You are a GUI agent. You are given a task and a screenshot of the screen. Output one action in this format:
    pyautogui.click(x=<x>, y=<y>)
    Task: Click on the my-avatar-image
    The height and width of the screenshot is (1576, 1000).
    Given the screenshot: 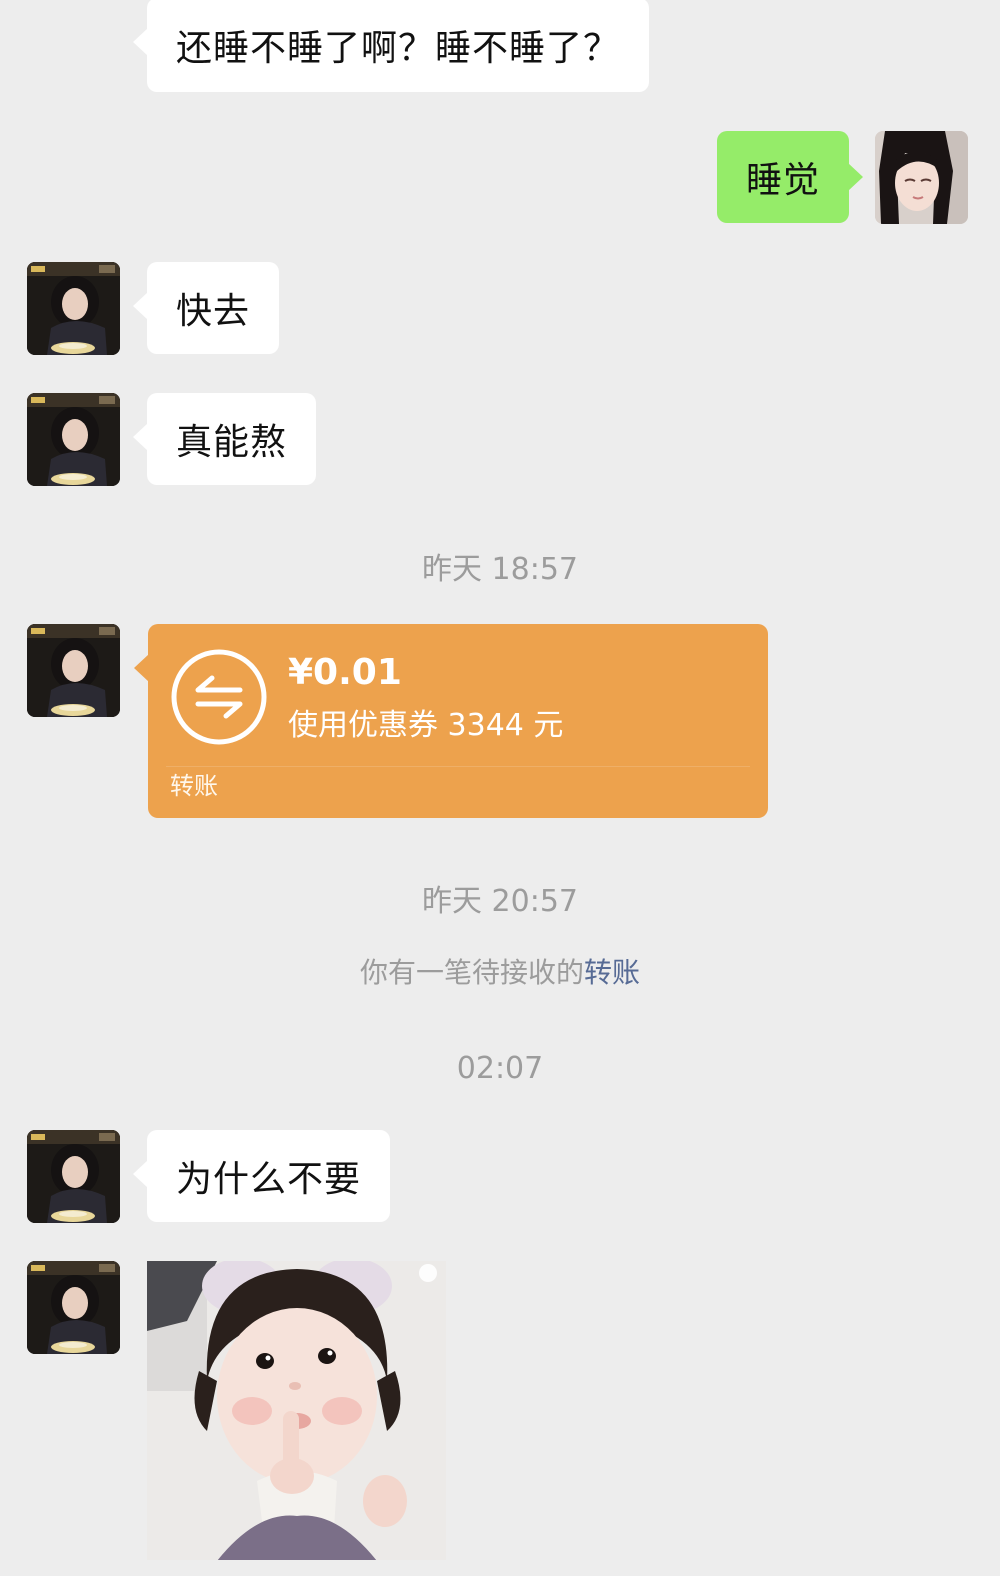 What is the action you would take?
    pyautogui.click(x=921, y=177)
    